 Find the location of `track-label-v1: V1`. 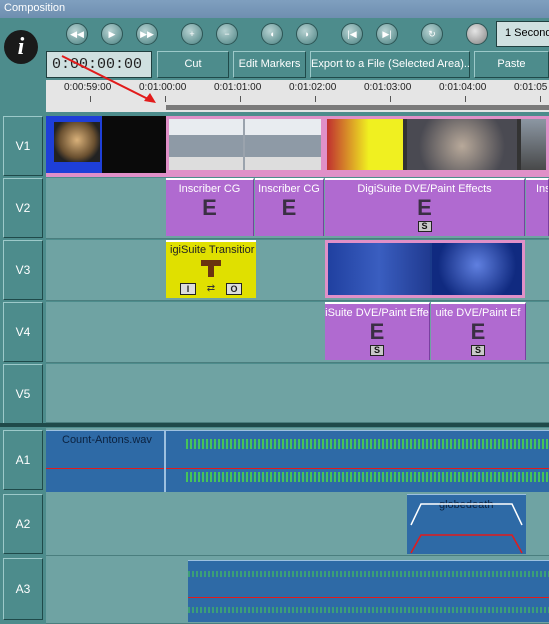

track-label-v1: V1 is located at coordinates (23, 146).